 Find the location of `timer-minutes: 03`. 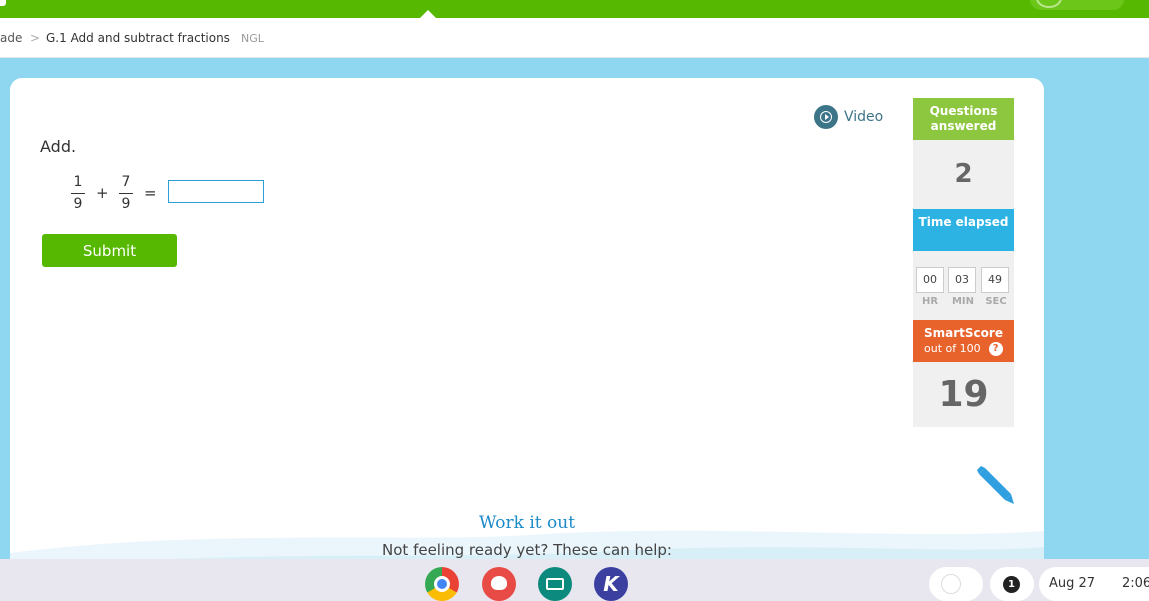

timer-minutes: 03 is located at coordinates (962, 280).